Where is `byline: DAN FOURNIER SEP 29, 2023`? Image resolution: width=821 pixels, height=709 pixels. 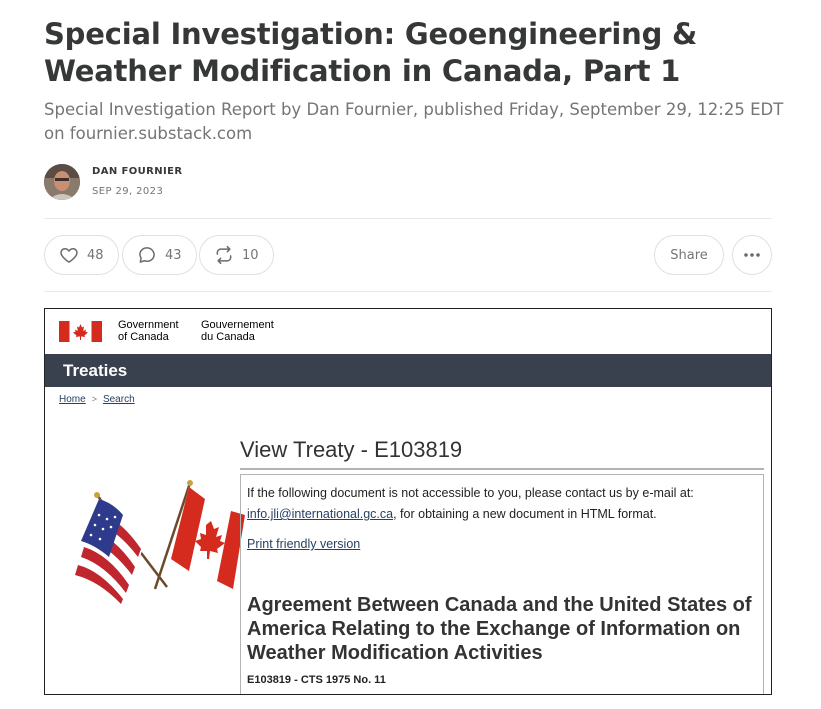 byline: DAN FOURNIER SEP 29, 2023 is located at coordinates (113, 182).